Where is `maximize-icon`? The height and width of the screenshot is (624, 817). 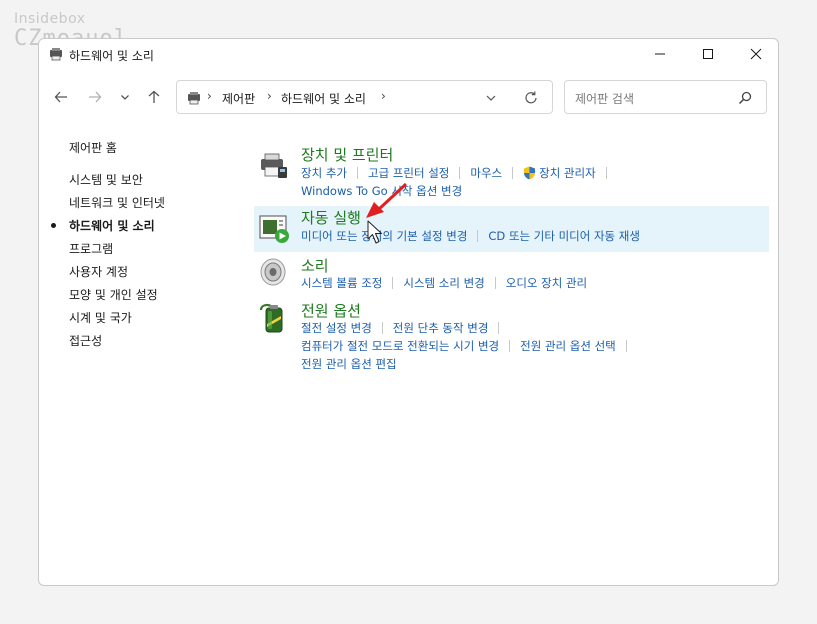 maximize-icon is located at coordinates (708, 54).